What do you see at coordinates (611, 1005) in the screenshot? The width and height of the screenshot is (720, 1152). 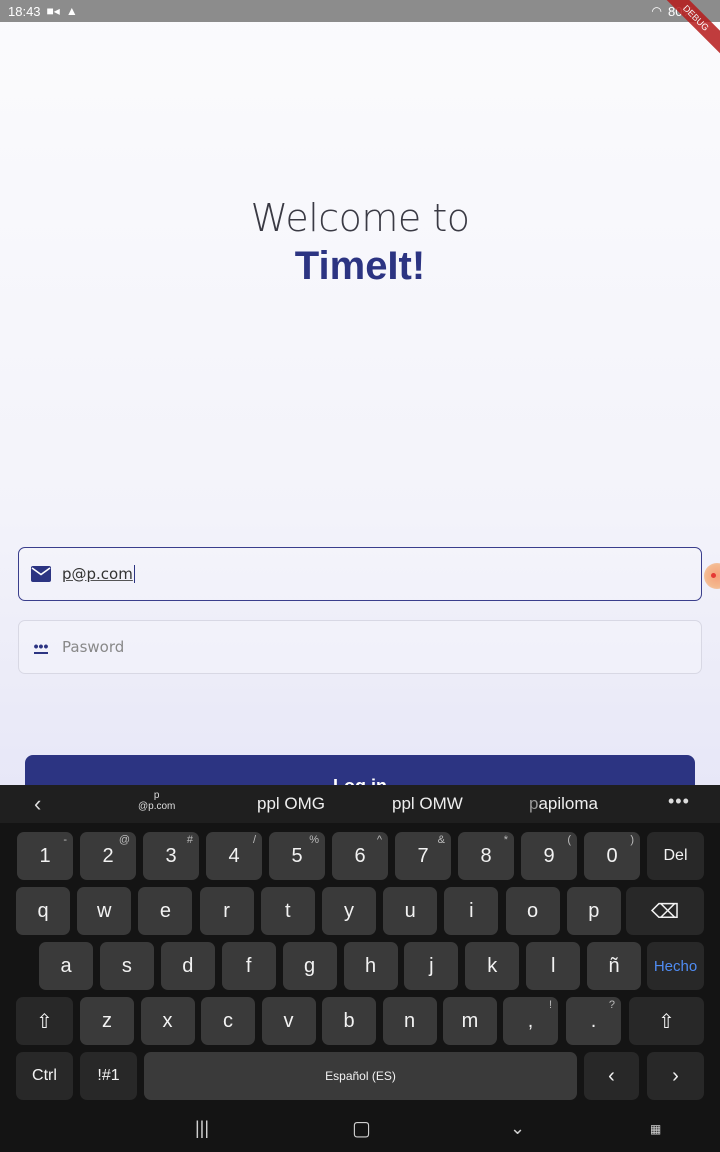 I see `period-alt-label: ?` at bounding box center [611, 1005].